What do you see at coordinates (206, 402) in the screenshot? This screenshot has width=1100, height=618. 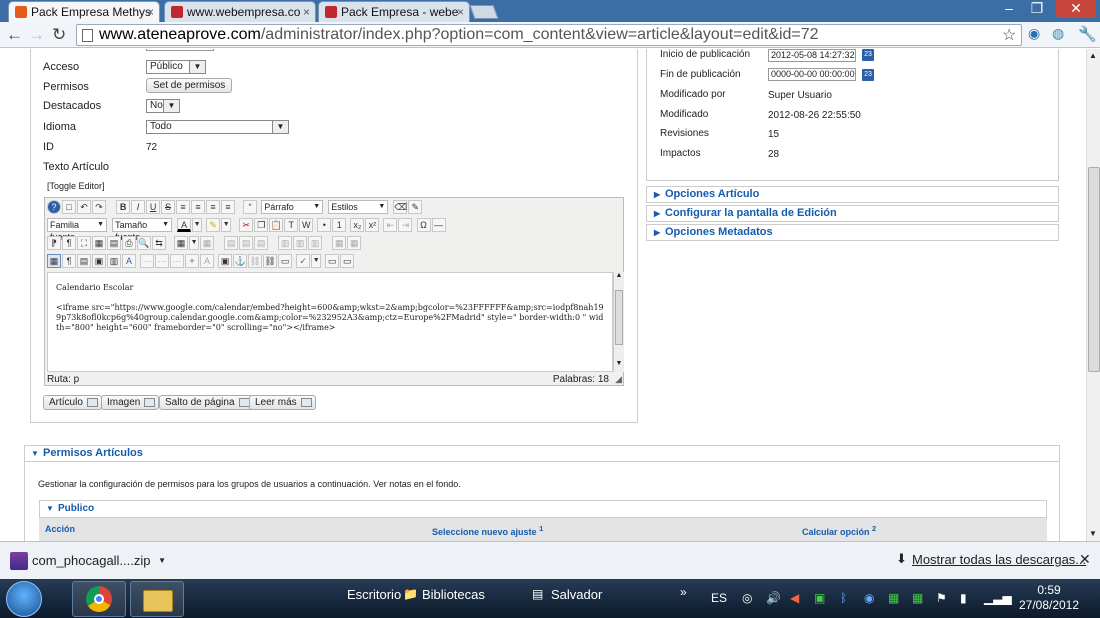 I see `salto-de-pagina-button: Salto de página` at bounding box center [206, 402].